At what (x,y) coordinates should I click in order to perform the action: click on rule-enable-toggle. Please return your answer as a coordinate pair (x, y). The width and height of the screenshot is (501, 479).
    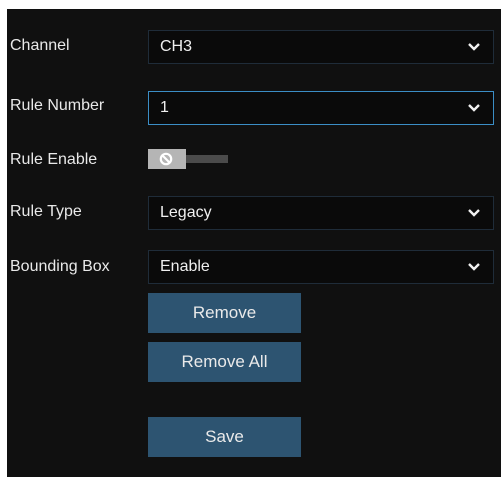
    Looking at the image, I should click on (189, 159).